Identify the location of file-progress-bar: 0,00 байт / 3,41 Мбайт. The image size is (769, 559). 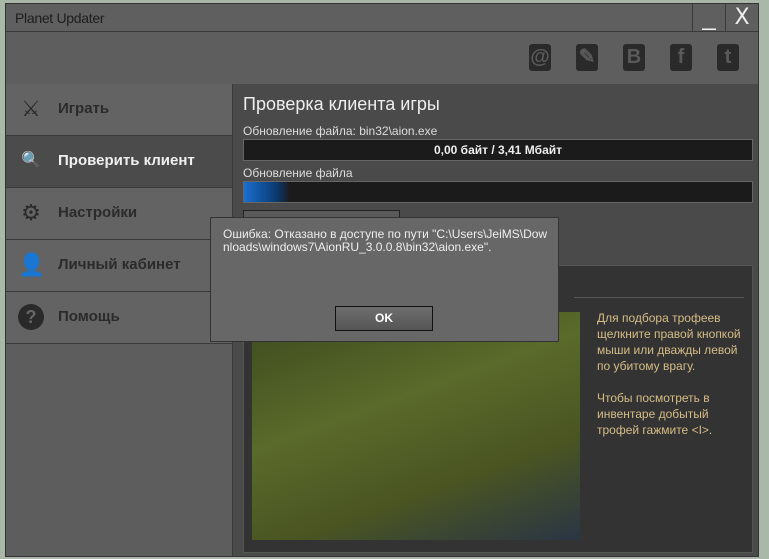
(498, 150).